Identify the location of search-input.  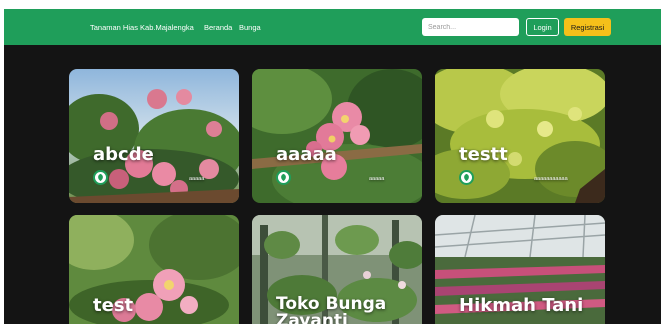
(470, 27).